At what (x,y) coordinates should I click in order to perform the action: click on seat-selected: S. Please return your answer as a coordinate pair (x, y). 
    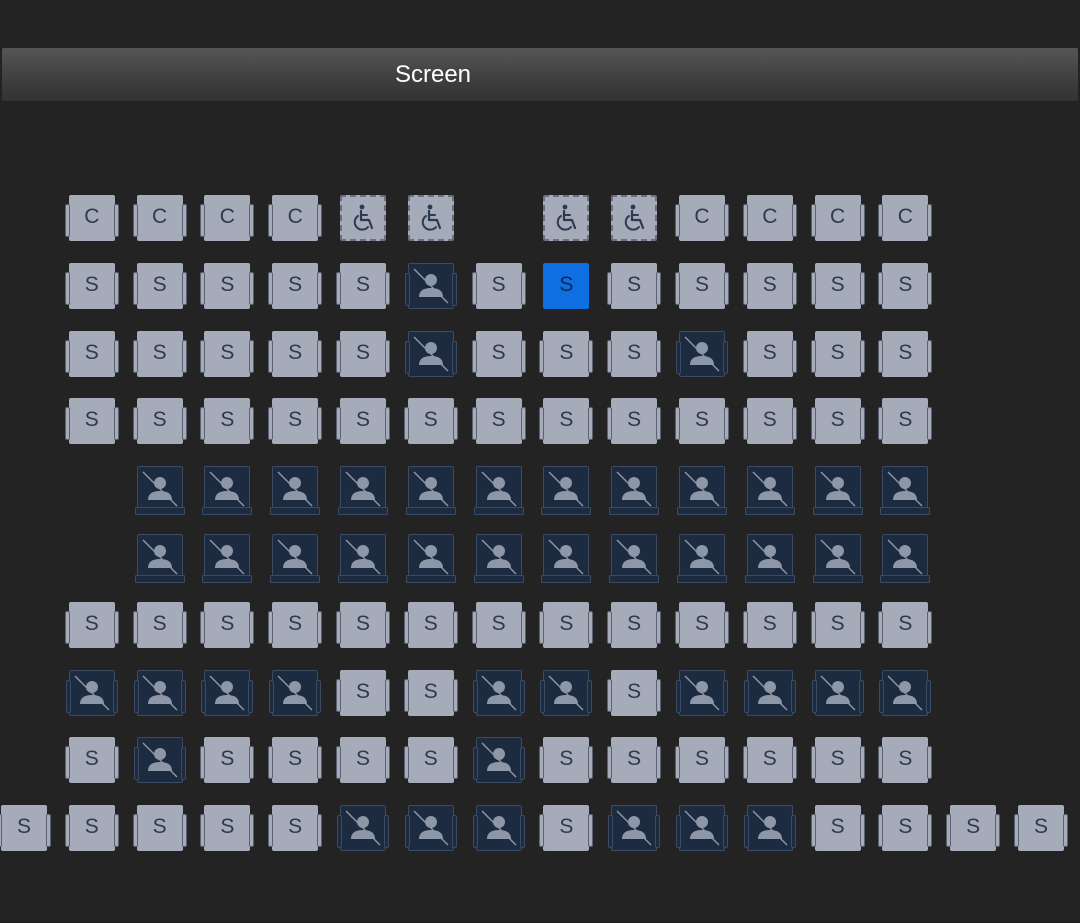
    Looking at the image, I should click on (566, 285).